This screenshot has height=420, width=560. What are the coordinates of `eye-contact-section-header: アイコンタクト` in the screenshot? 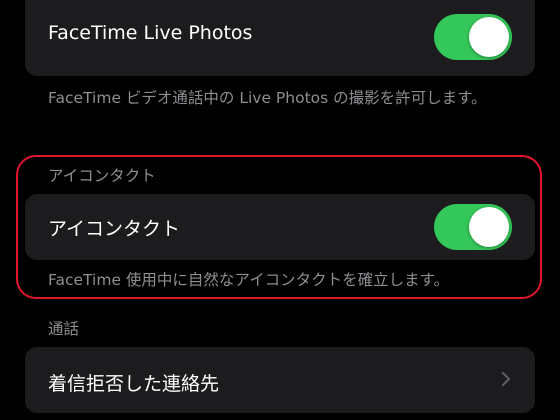 It's located at (102, 176).